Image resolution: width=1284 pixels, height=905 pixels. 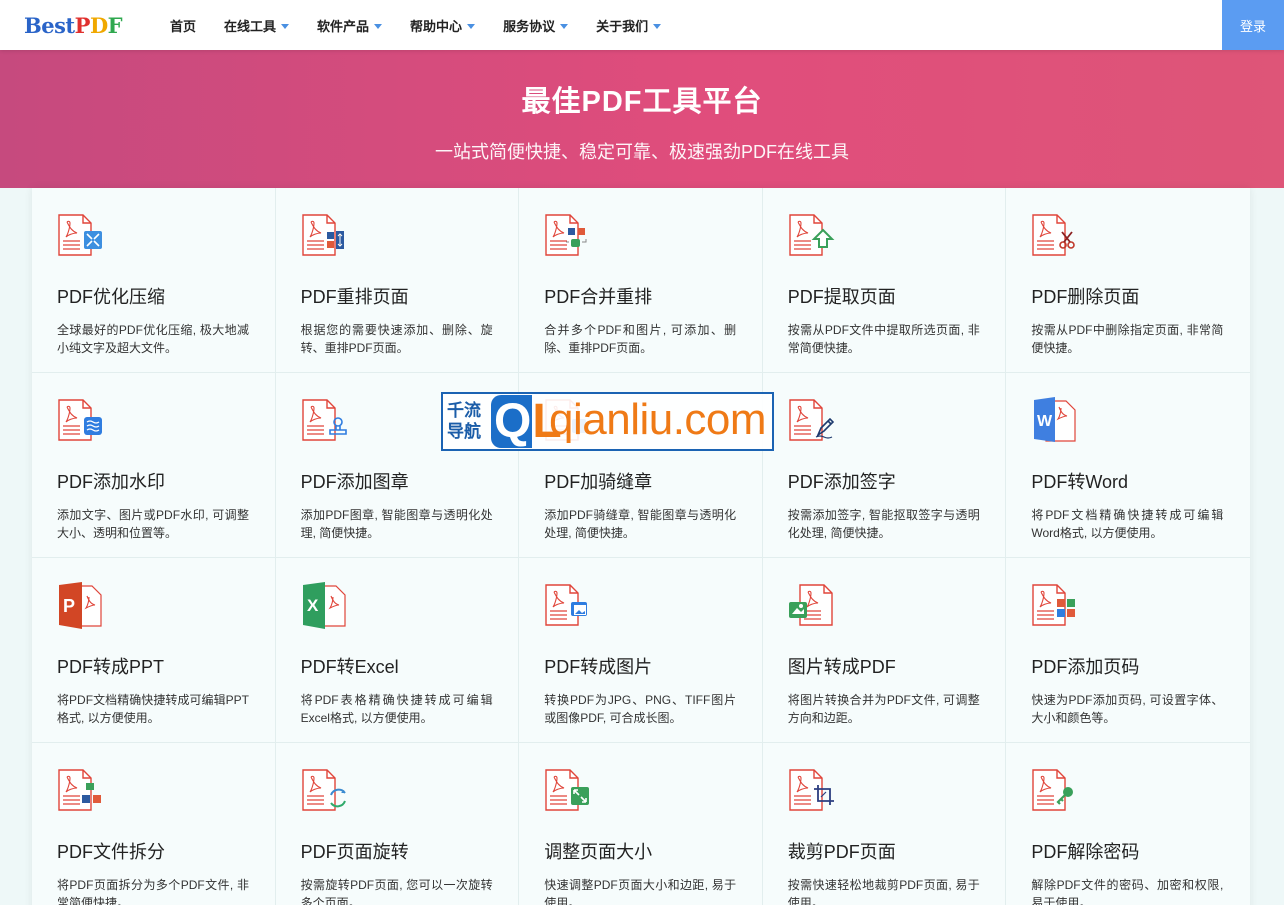 What do you see at coordinates (884, 280) in the screenshot?
I see `tool-card: PDF提取页面 按需从PDF文件中提取所选页面, 非常简便快捷。` at bounding box center [884, 280].